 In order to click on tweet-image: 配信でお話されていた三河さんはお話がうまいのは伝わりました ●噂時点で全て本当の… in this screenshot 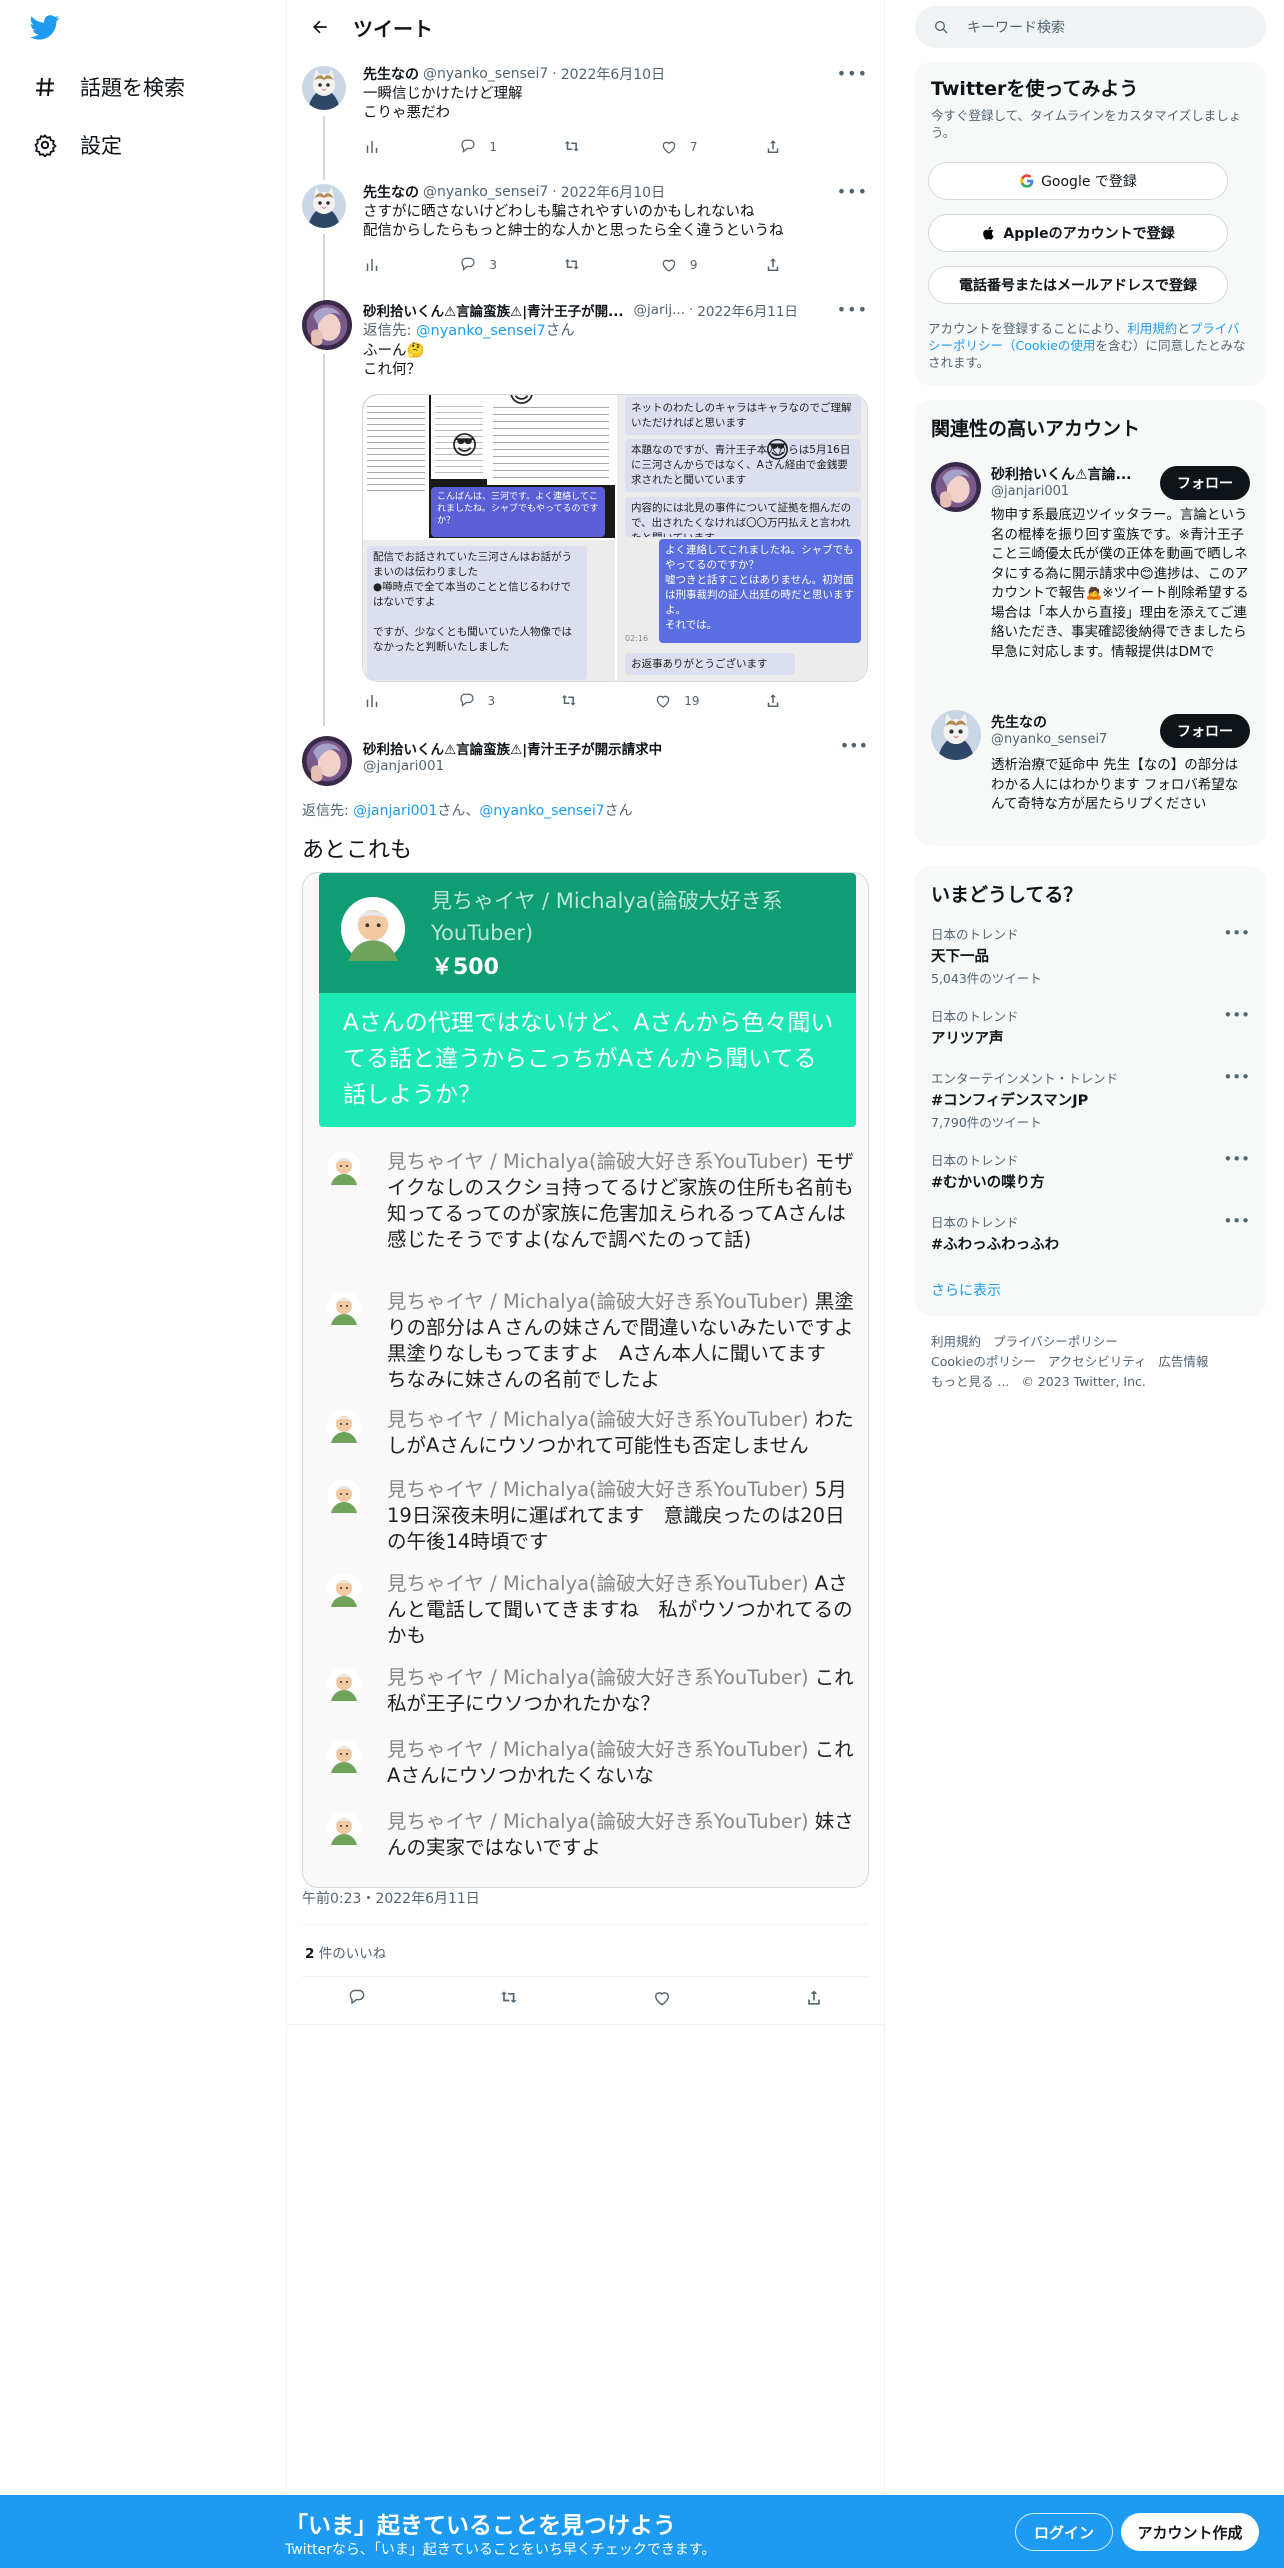, I will do `click(489, 610)`.